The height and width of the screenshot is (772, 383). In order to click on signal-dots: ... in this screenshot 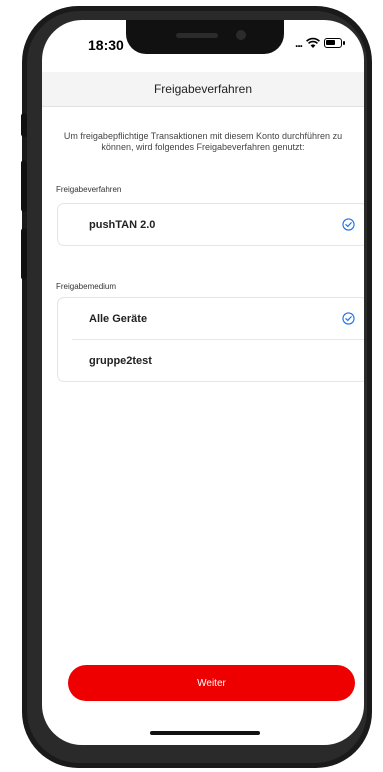, I will do `click(298, 43)`.